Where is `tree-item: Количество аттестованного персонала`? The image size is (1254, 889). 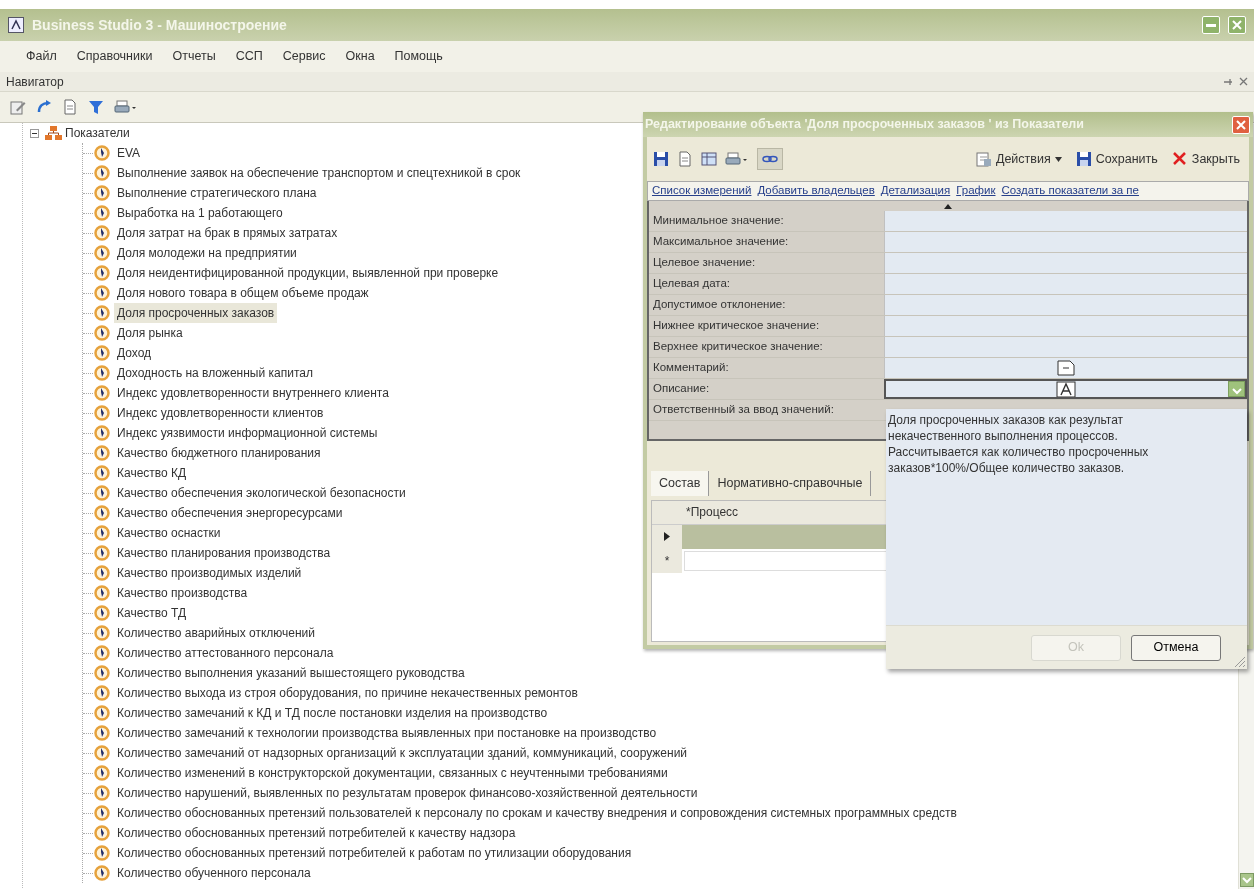
tree-item: Количество аттестованного персонала is located at coordinates (225, 653).